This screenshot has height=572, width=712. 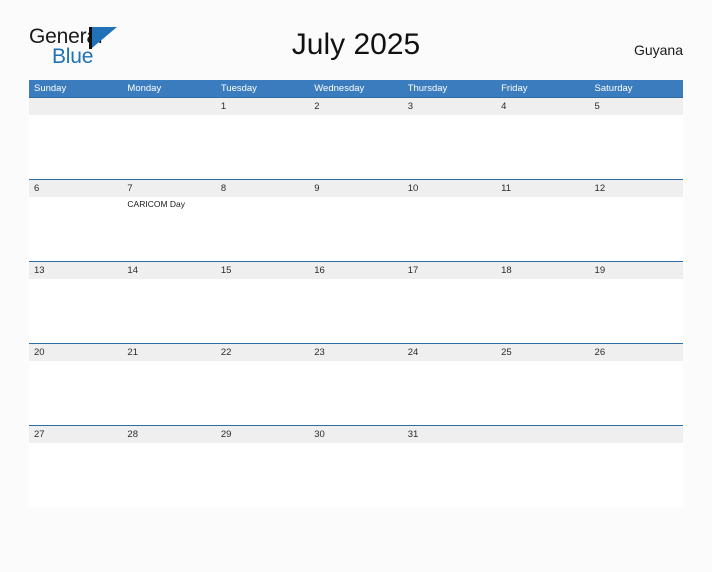 I want to click on day-number: 22, so click(x=262, y=352).